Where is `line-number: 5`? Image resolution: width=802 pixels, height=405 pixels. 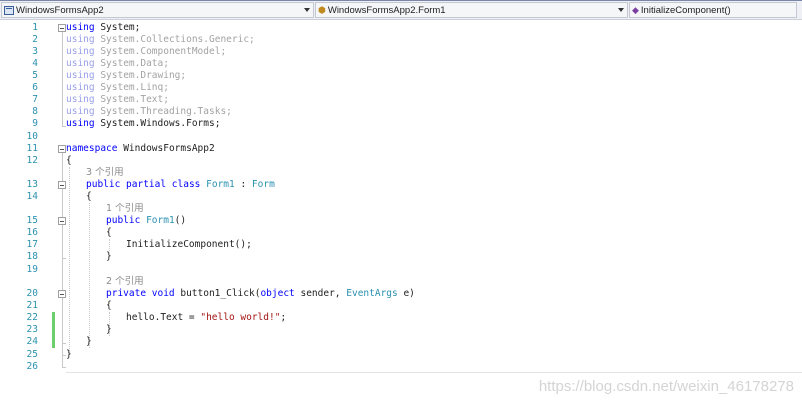
line-number: 5 is located at coordinates (35, 75).